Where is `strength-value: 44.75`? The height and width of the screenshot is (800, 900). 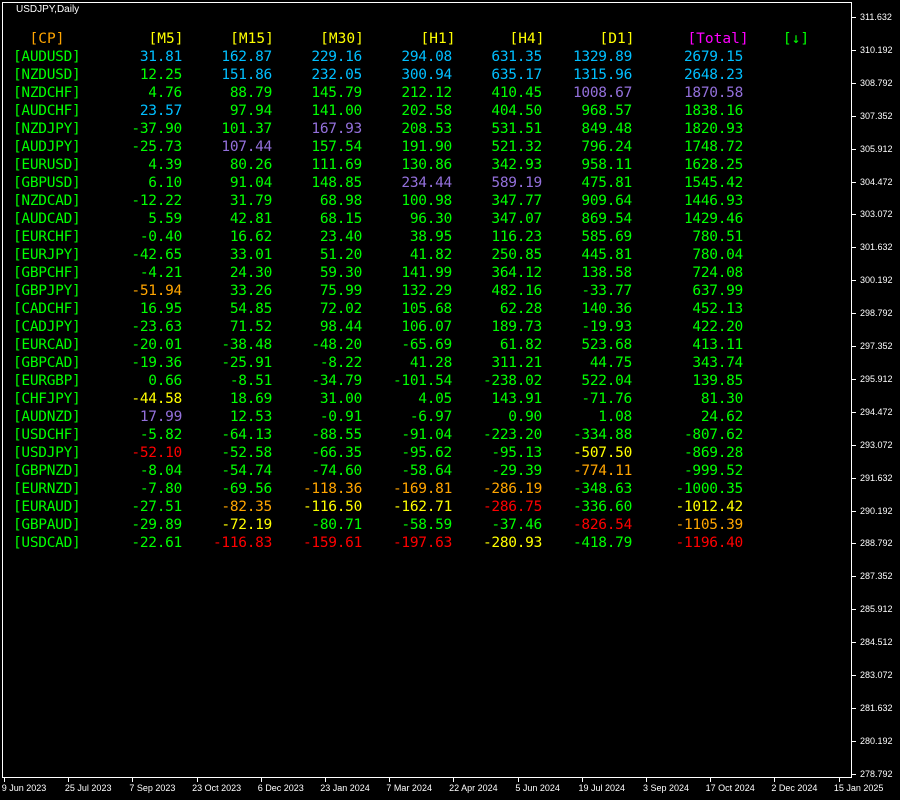
strength-value: 44.75 is located at coordinates (610, 363).